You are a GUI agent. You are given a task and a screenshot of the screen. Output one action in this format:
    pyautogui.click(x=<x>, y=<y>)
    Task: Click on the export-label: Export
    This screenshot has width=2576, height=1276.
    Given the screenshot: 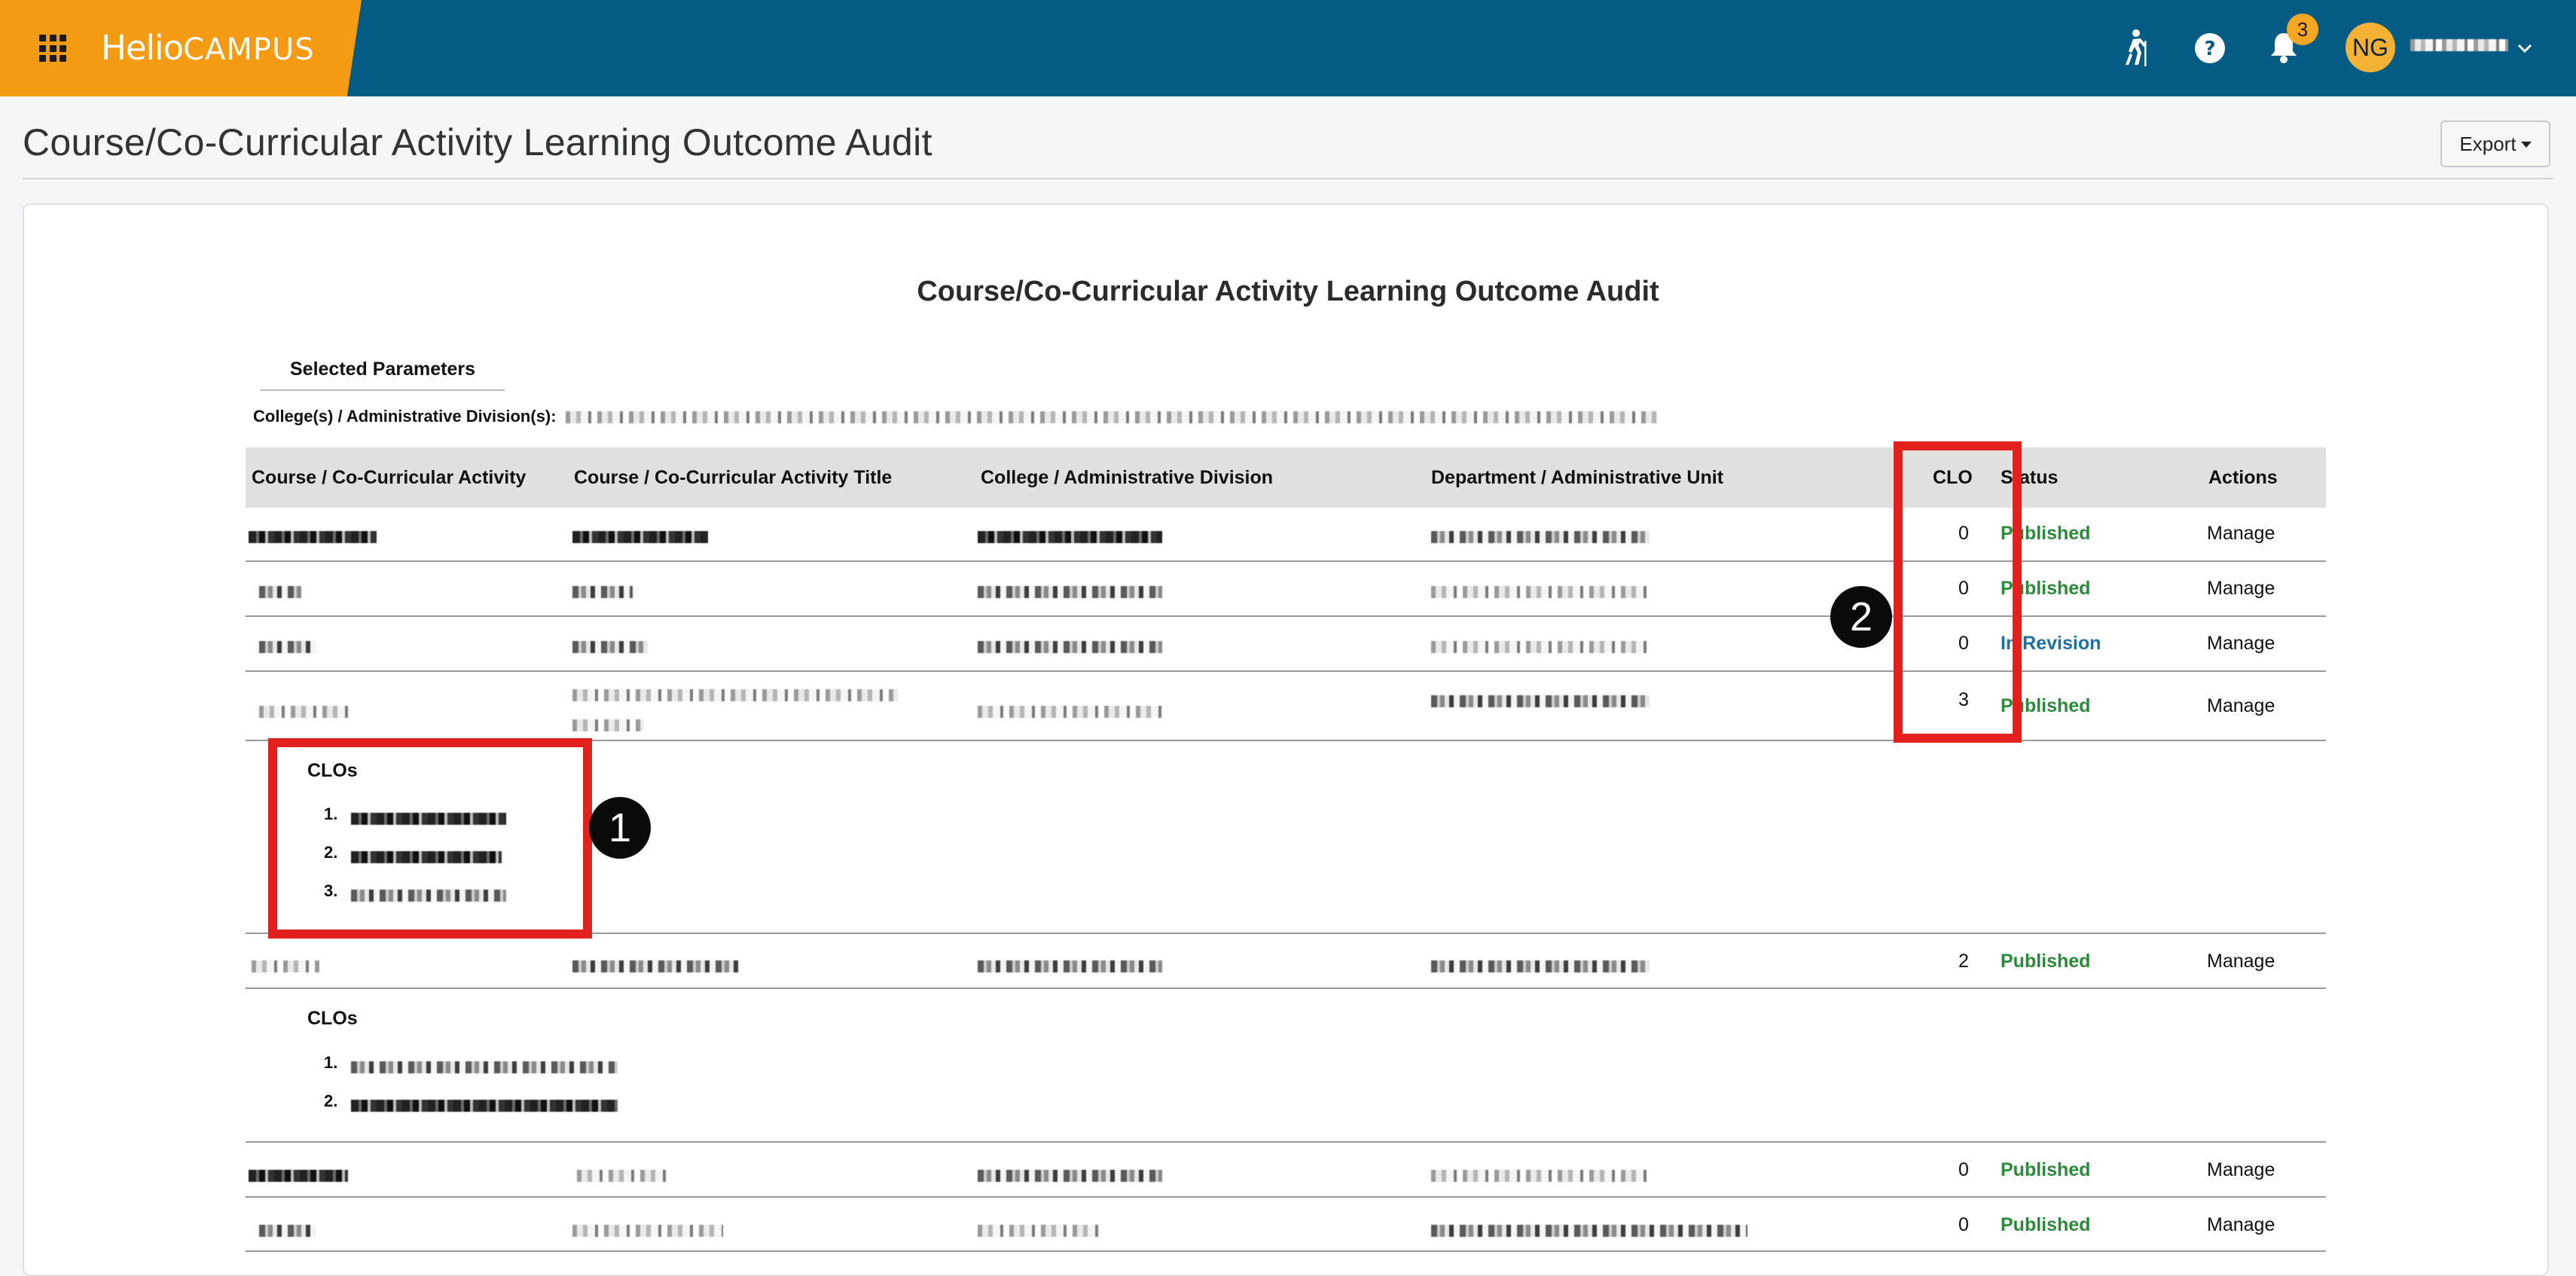 What is the action you would take?
    pyautogui.click(x=2487, y=144)
    